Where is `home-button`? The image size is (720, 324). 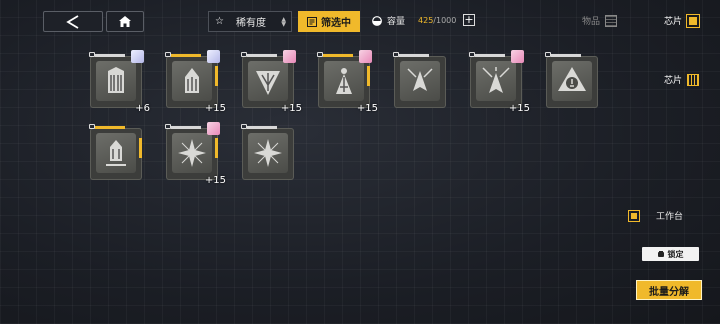 home-button is located at coordinates (125, 21).